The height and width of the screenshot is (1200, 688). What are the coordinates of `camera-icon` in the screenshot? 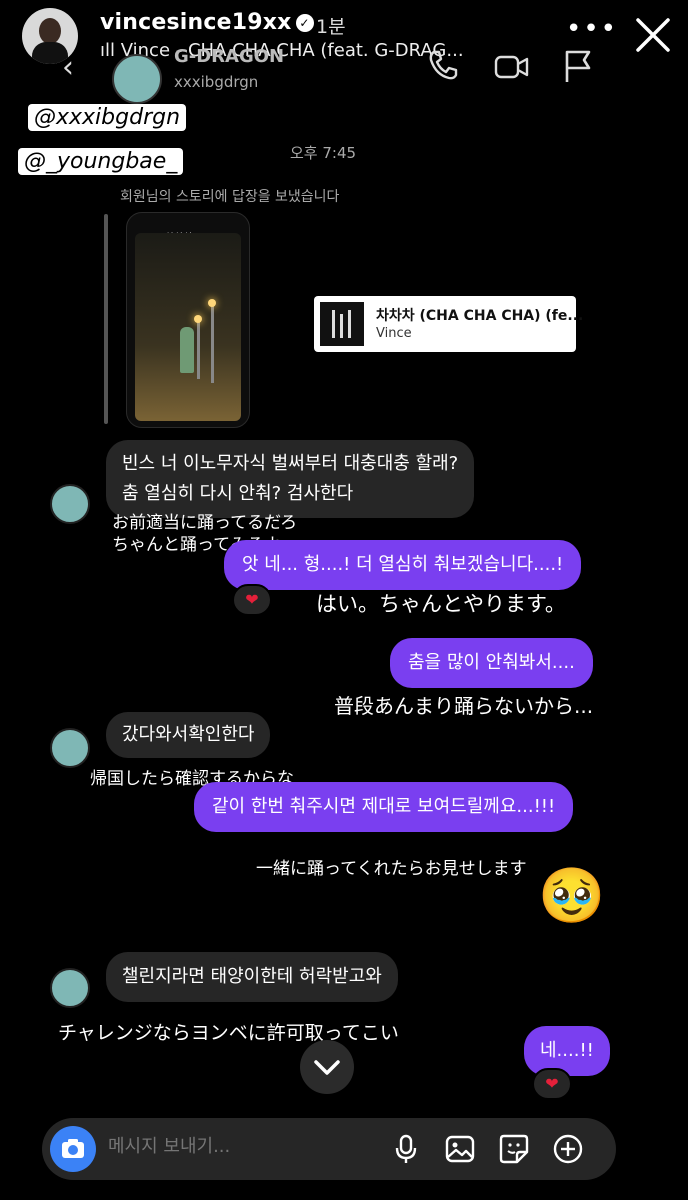 It's located at (73, 1148).